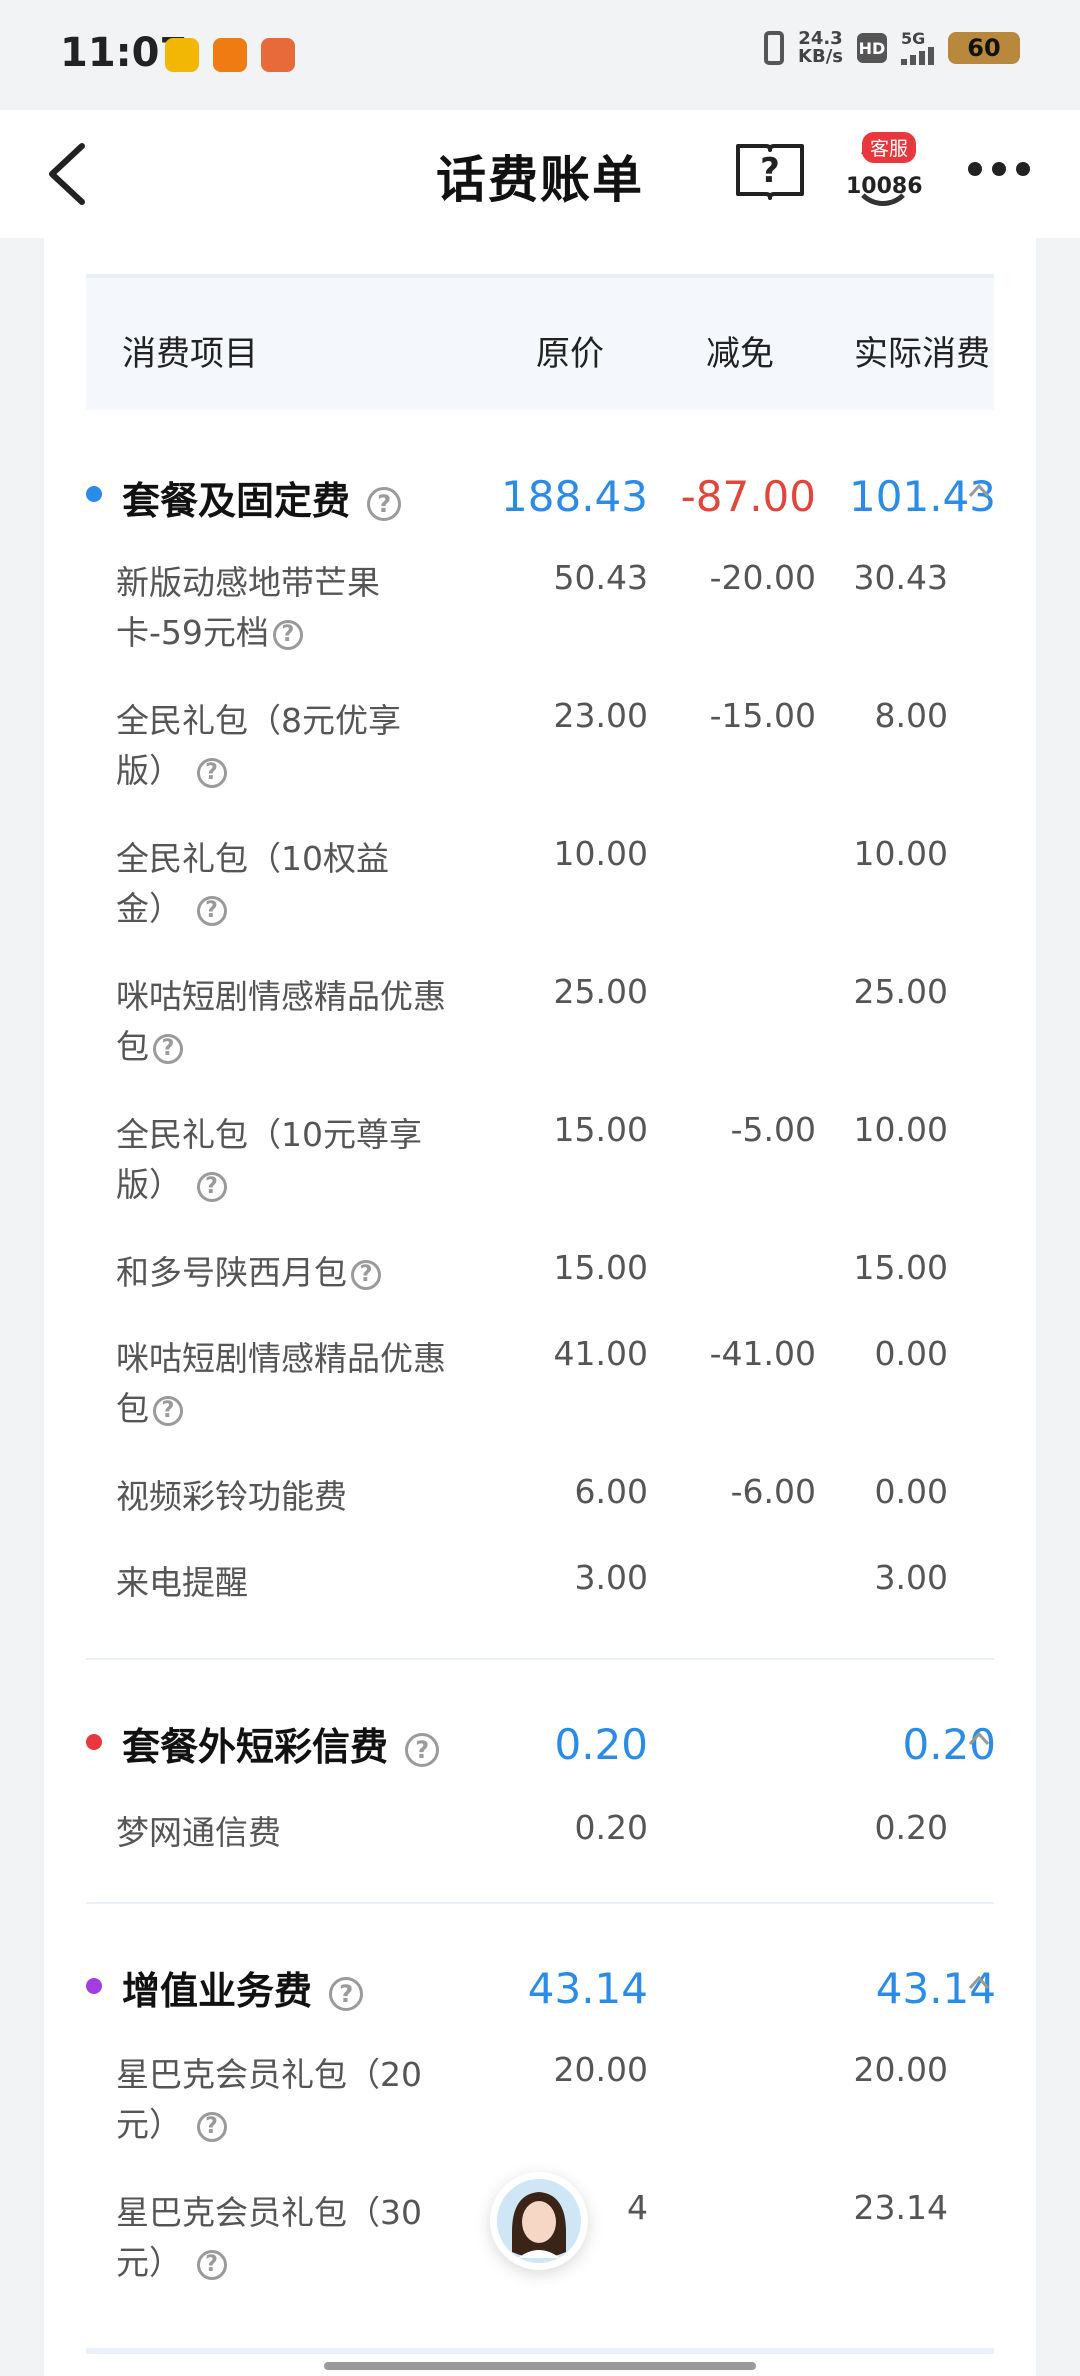  I want to click on section-original: 43.14, so click(587, 1988).